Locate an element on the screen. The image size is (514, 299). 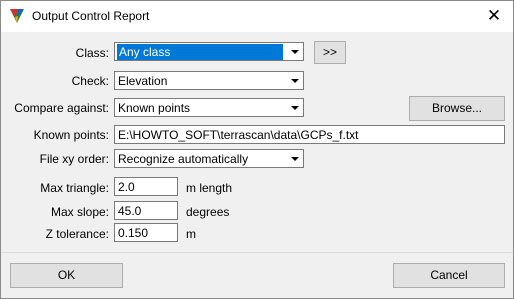
max-slope-unit: degrees is located at coordinates (208, 212).